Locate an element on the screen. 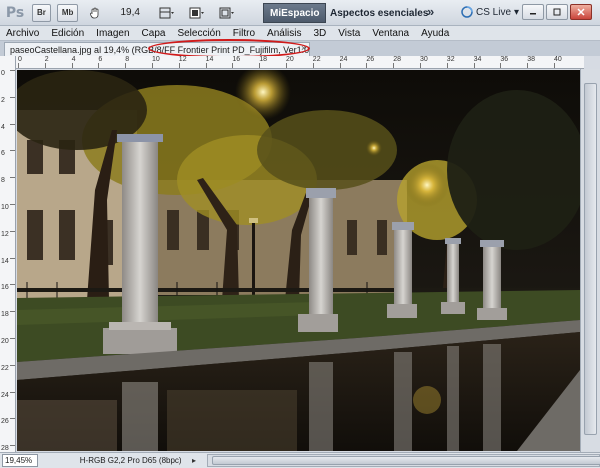 Image resolution: width=600 pixels, height=468 pixels. menu-archivo: Archivo is located at coordinates (22, 33).